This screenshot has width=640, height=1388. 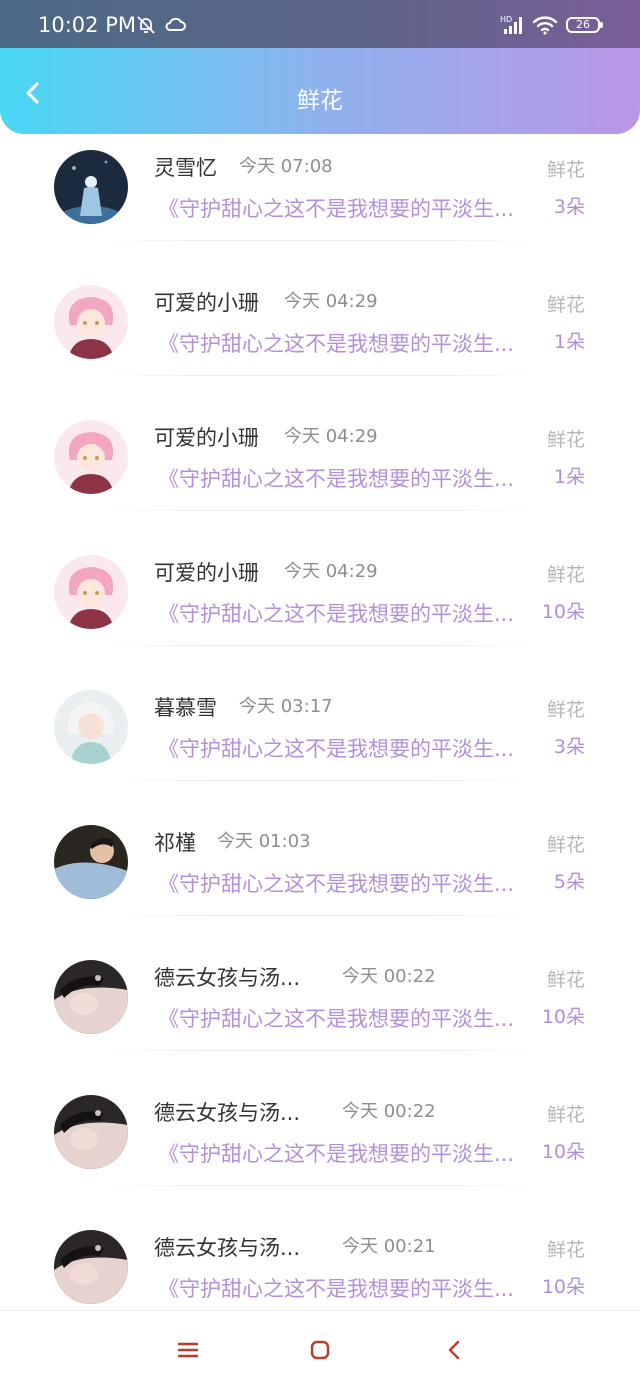 I want to click on list-item: 暮慕雪 今天 03:17 《守护甜心之这不是我想要的平淡生... 鲜花 3朵, so click(x=320, y=742).